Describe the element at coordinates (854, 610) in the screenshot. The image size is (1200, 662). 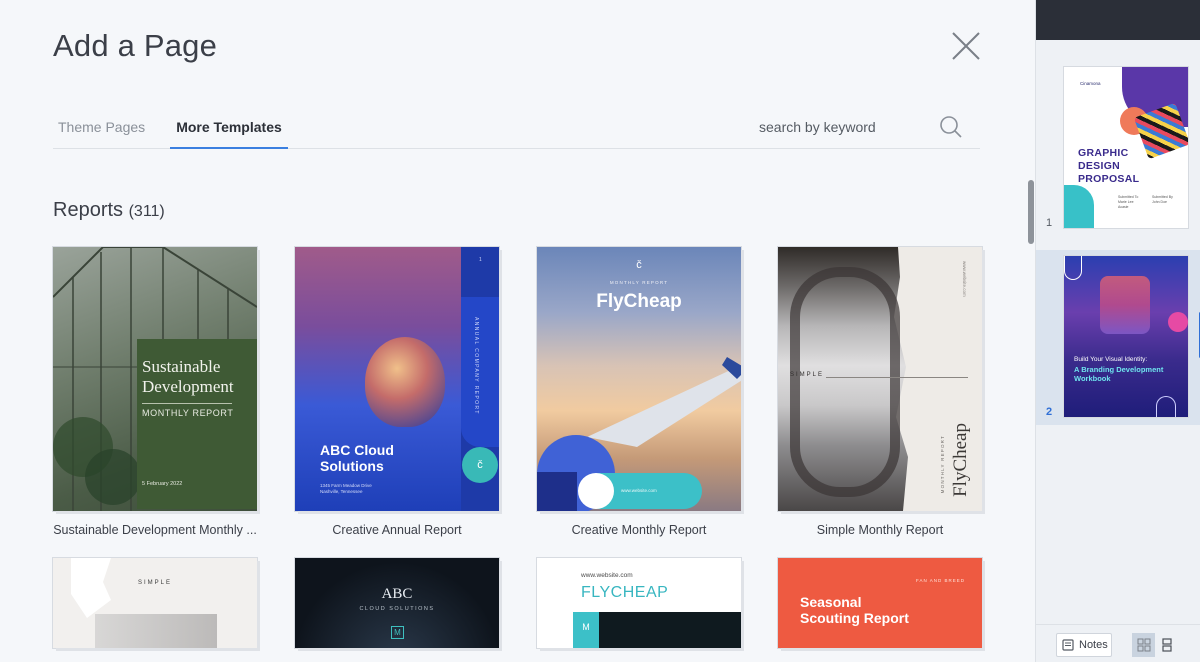
I see `thumbnail-title: Seasonal Scouting Report` at that location.